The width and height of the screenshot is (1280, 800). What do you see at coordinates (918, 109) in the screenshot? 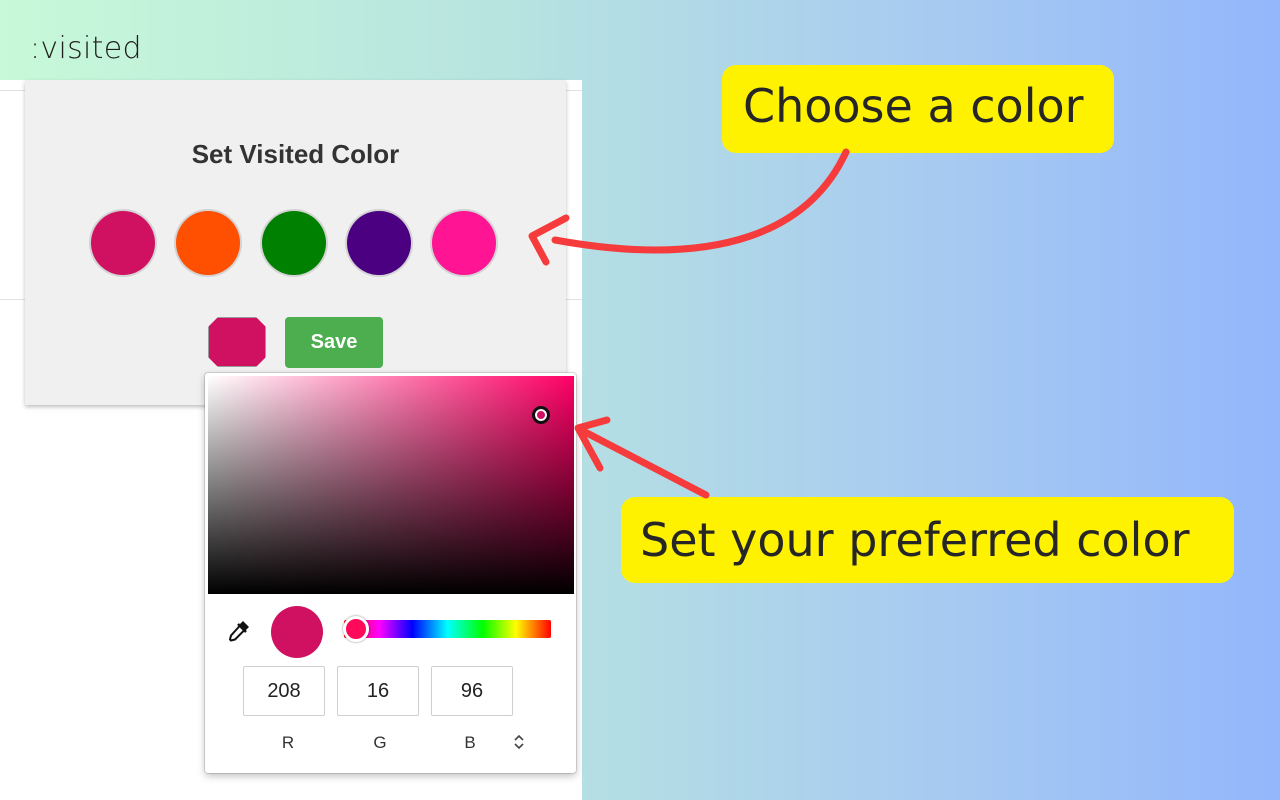
I see `callout-choose-color: Choose a color` at bounding box center [918, 109].